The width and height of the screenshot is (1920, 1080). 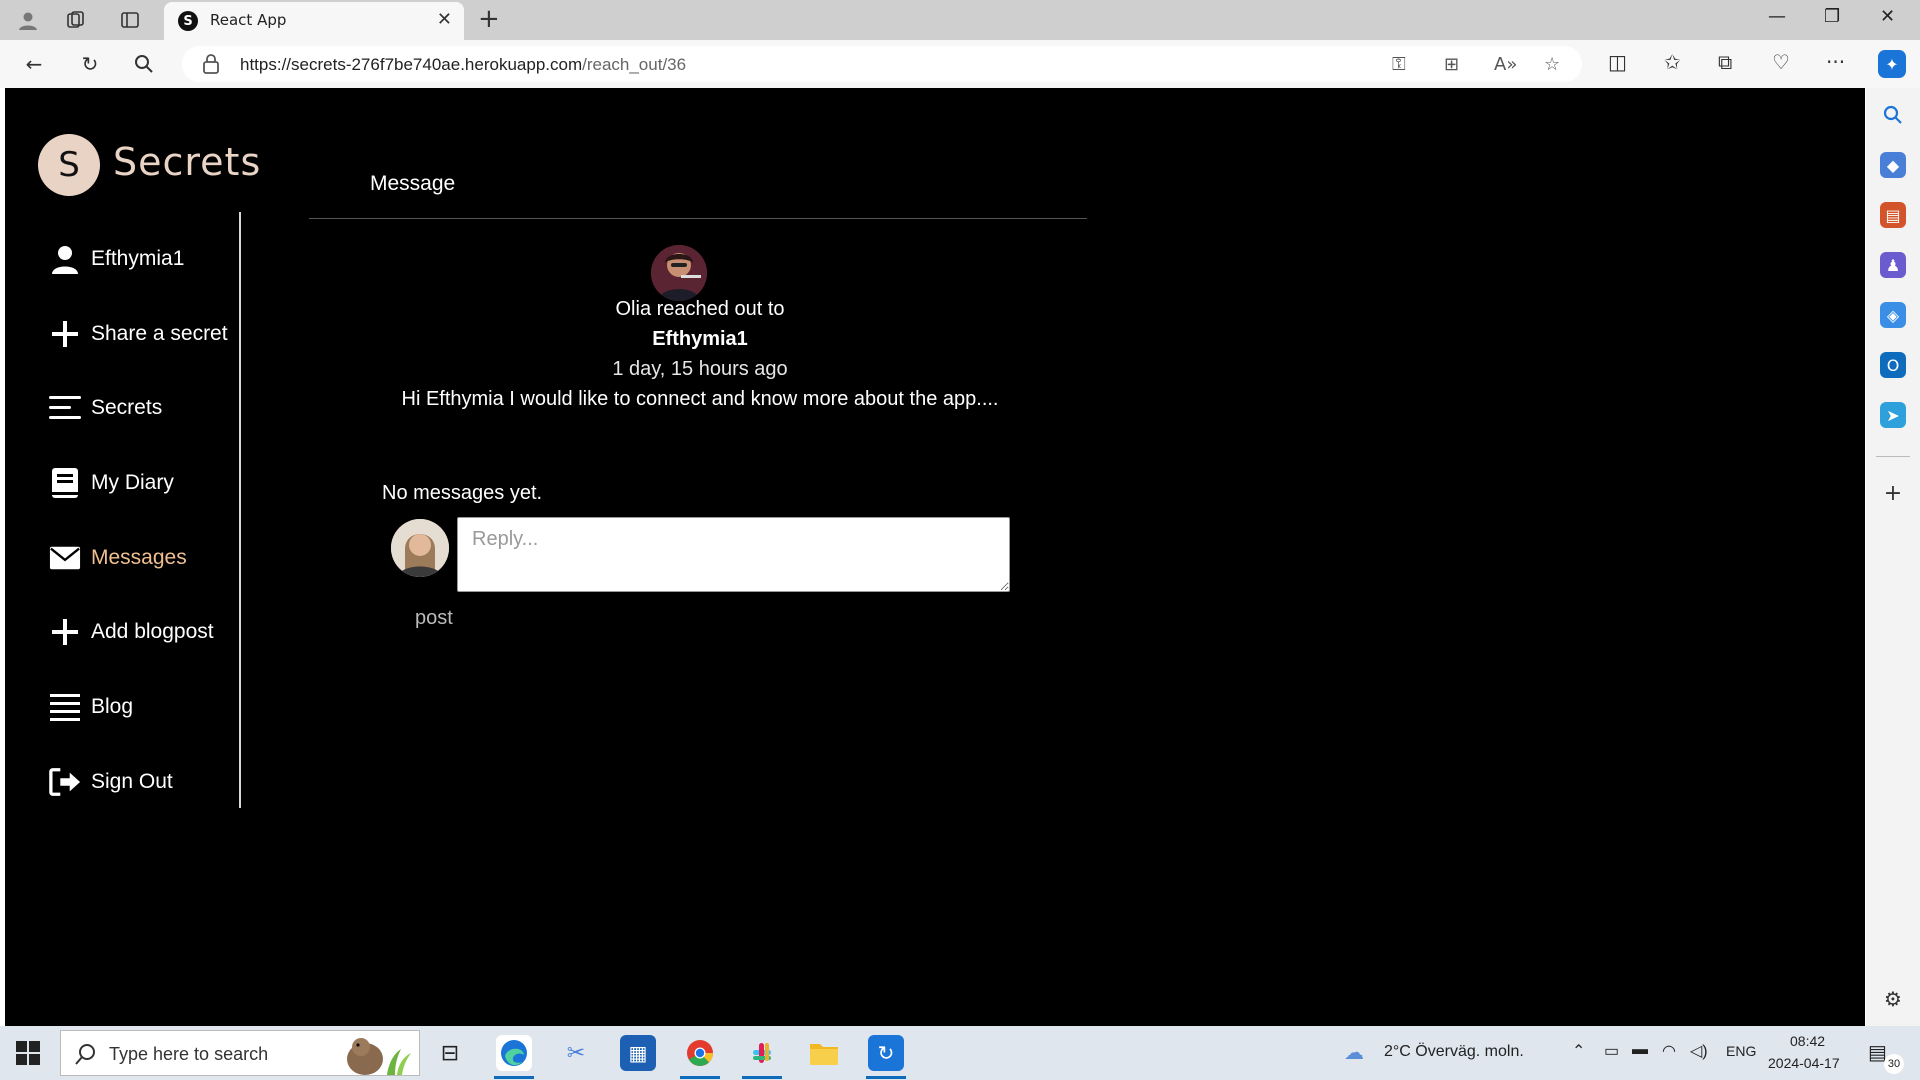 I want to click on weather-text: 2°C Överväg. moln., so click(x=1454, y=1052).